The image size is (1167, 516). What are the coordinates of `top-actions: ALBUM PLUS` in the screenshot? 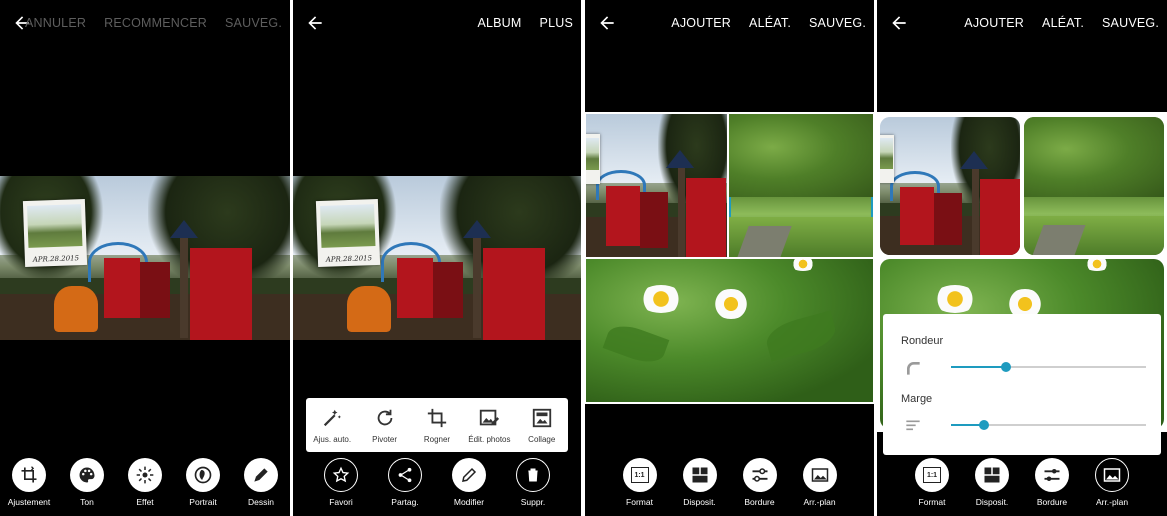 It's located at (525, 23).